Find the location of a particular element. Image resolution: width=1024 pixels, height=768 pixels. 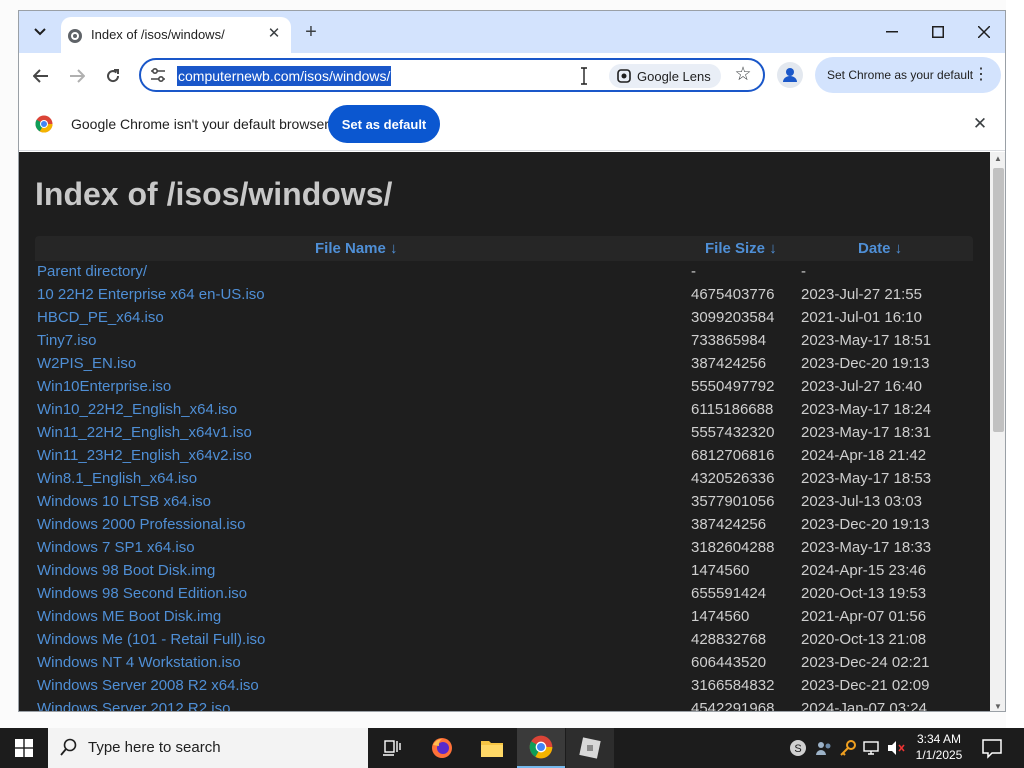

start-button is located at coordinates (24, 748).